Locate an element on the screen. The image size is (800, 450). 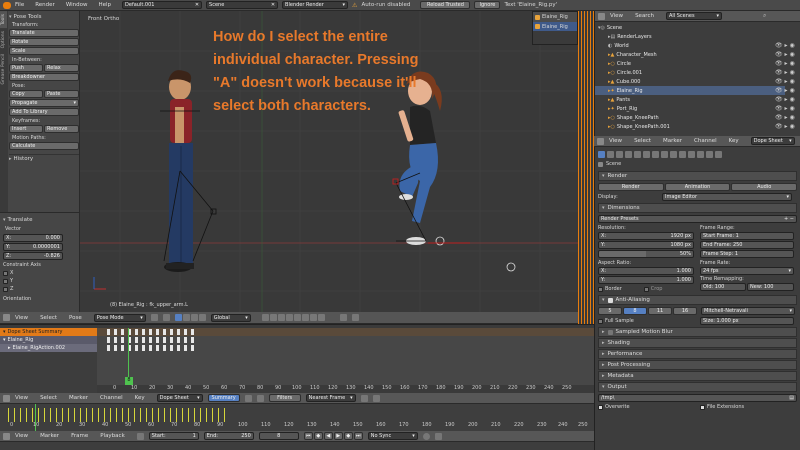
anti-aliasing-panel-header: ▾ Anti-Aliasing is located at coordinates (697, 300).